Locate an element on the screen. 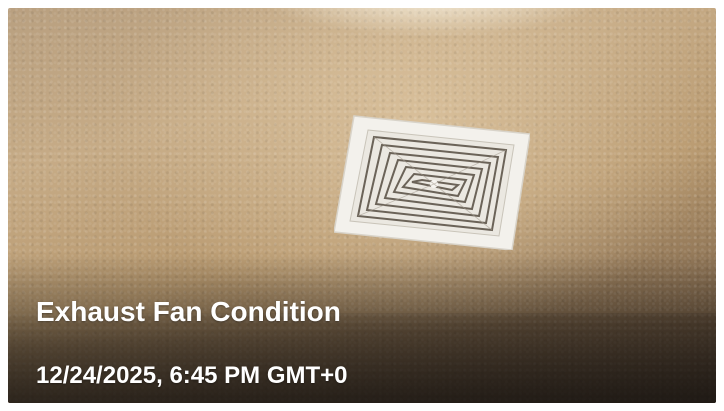  photo-timestamp: 12/24/2025, 6:45 PM GMT+0 is located at coordinates (192, 375).